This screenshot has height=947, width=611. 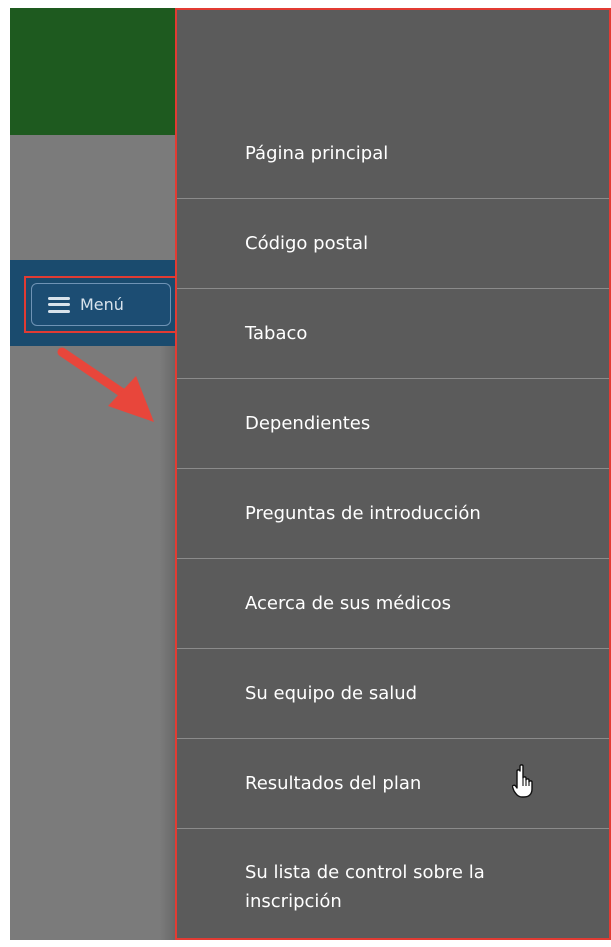 I want to click on menu-item-label: Código postal, so click(x=307, y=243).